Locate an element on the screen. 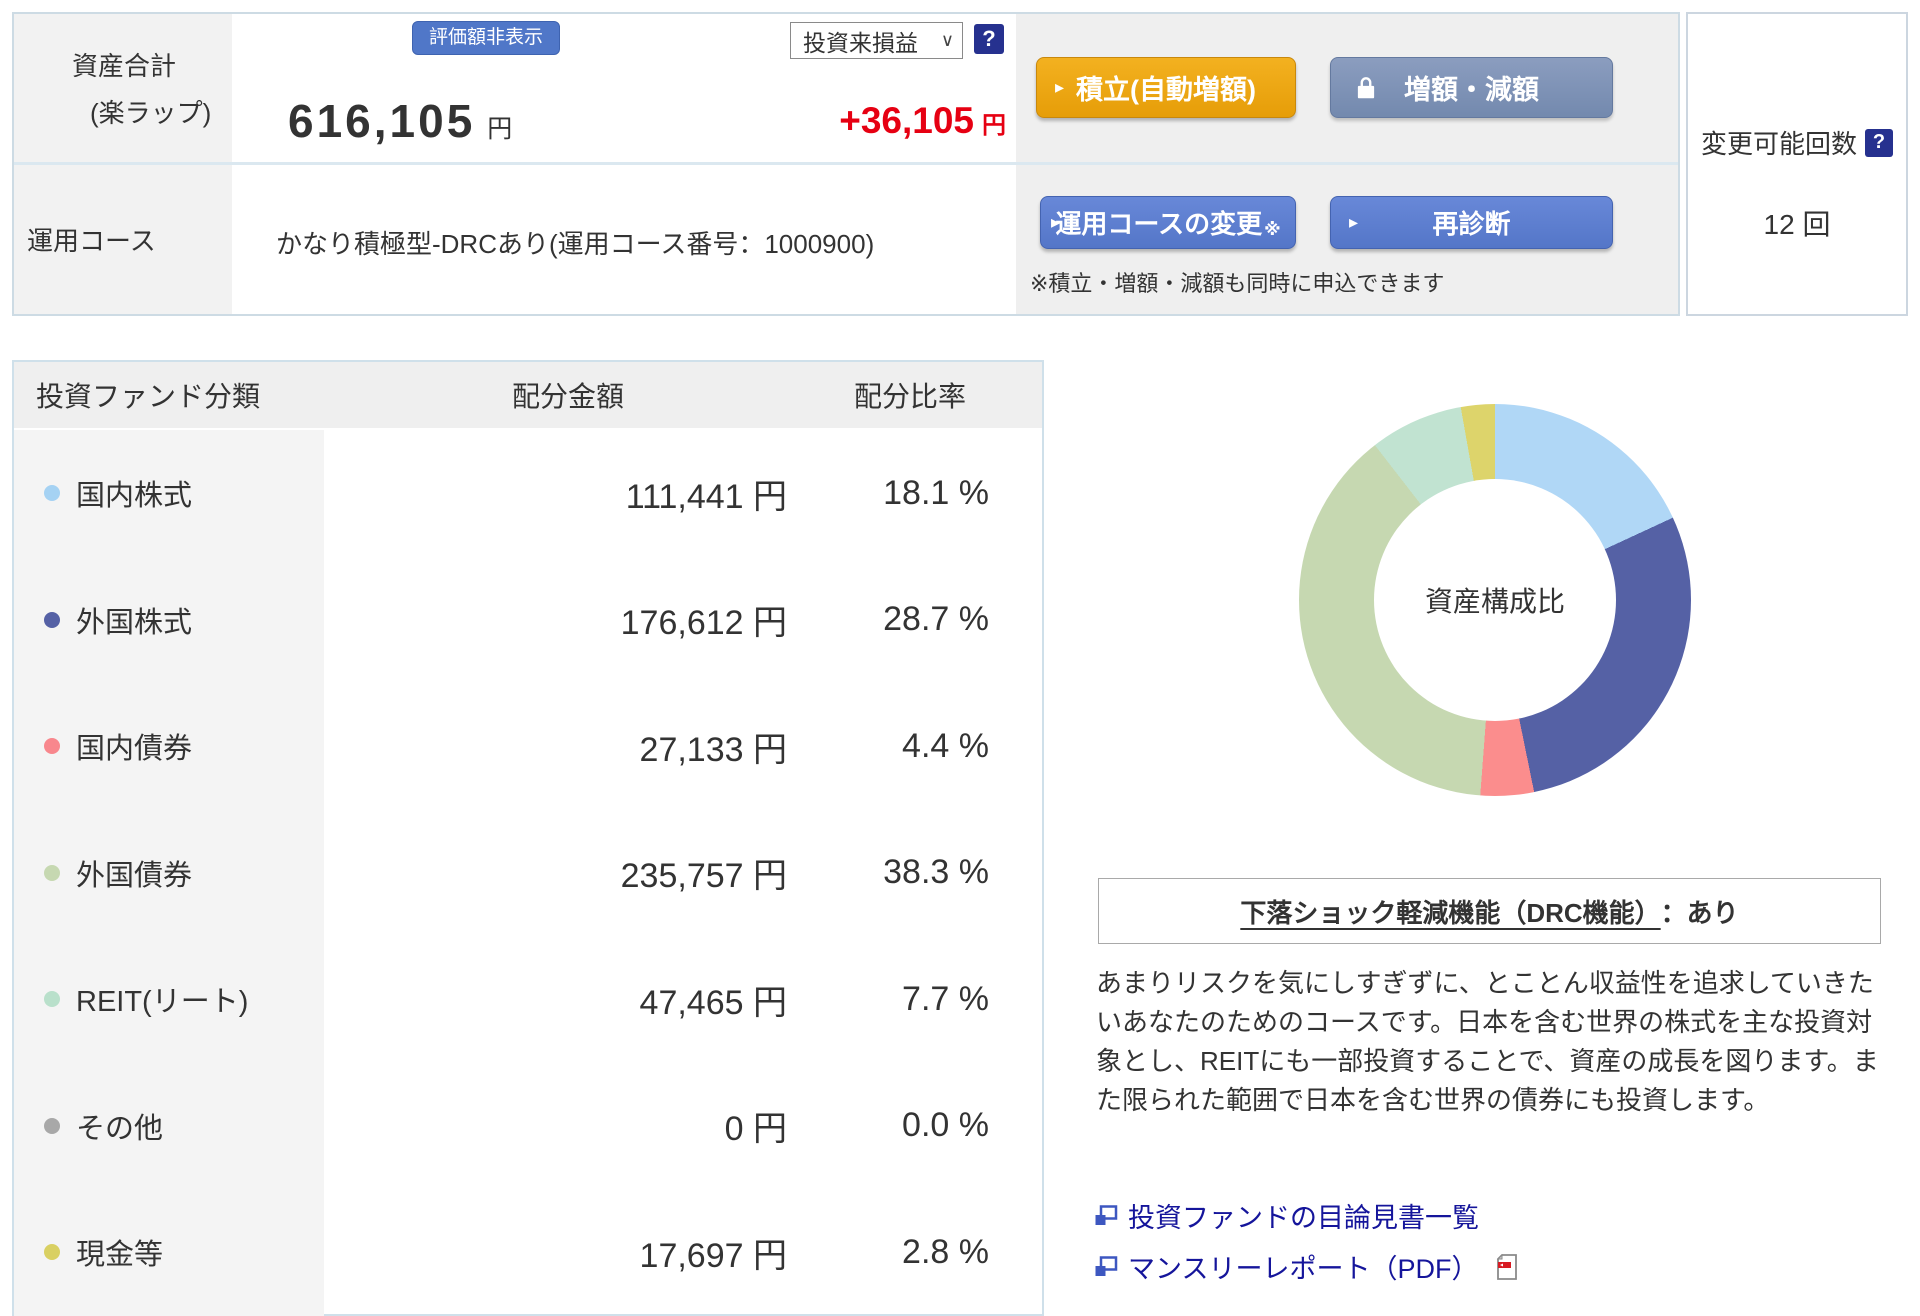 The image size is (1920, 1316). row-divider is located at coordinates (846, 163).